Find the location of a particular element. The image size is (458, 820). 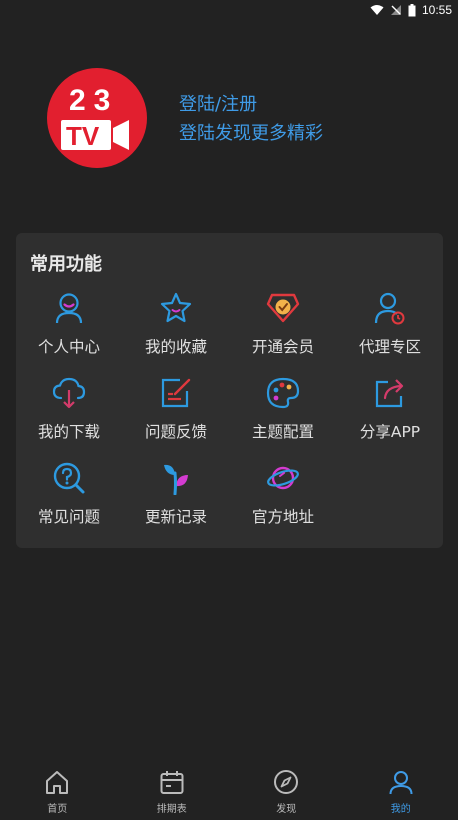

function-label: 开通会员 is located at coordinates (282, 347).